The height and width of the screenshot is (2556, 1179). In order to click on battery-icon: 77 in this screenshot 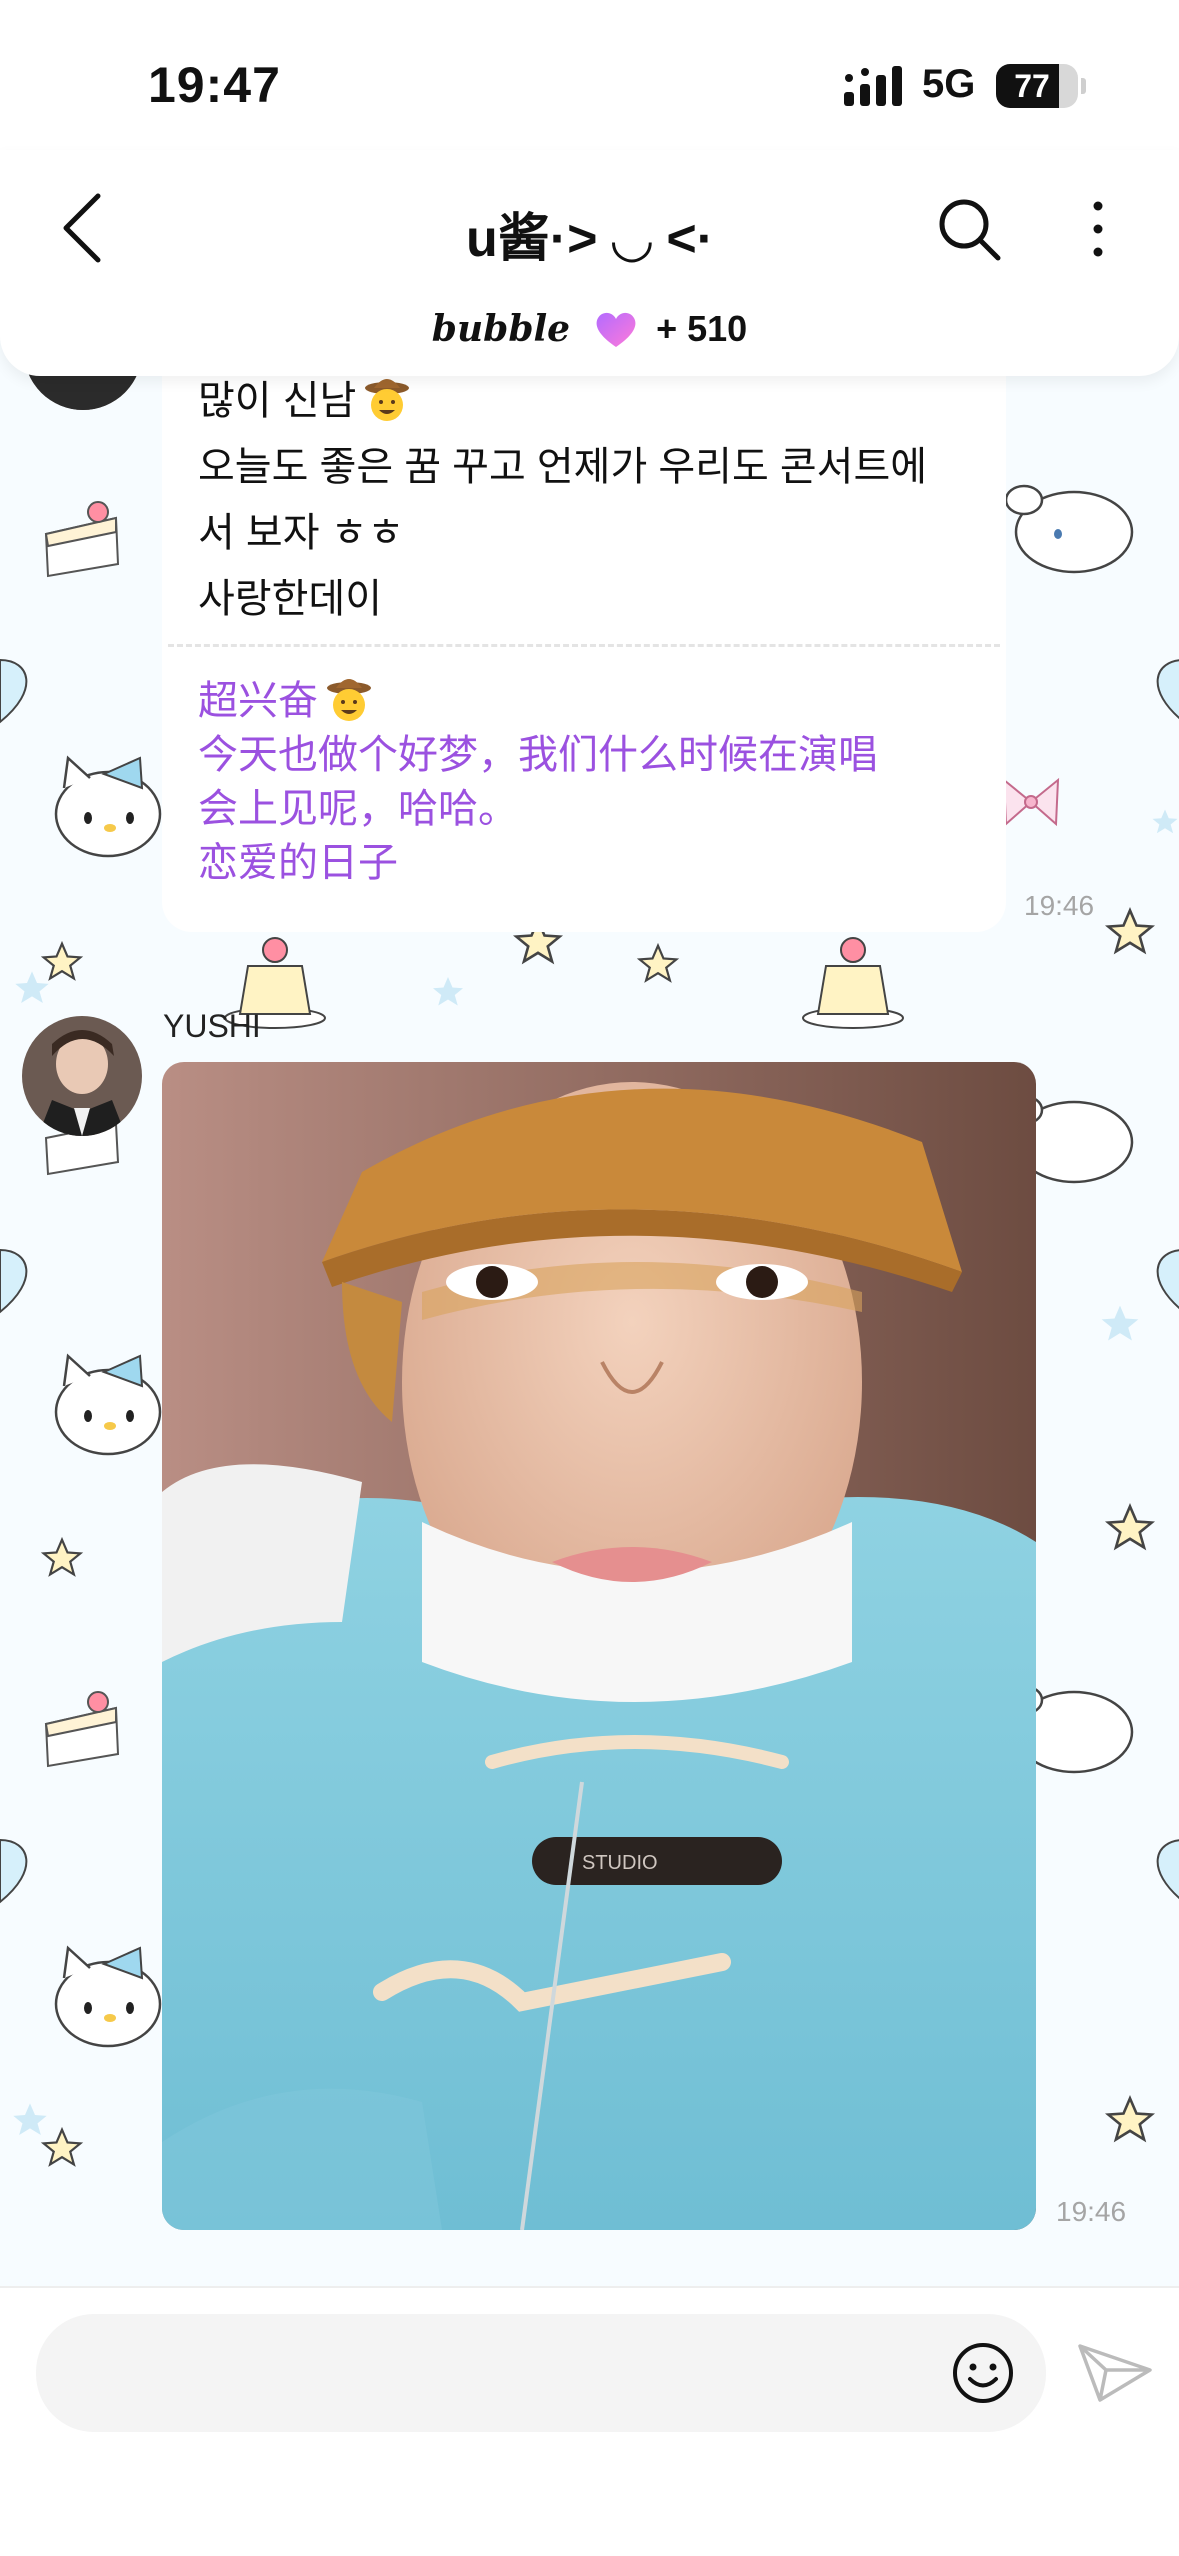, I will do `click(1037, 86)`.